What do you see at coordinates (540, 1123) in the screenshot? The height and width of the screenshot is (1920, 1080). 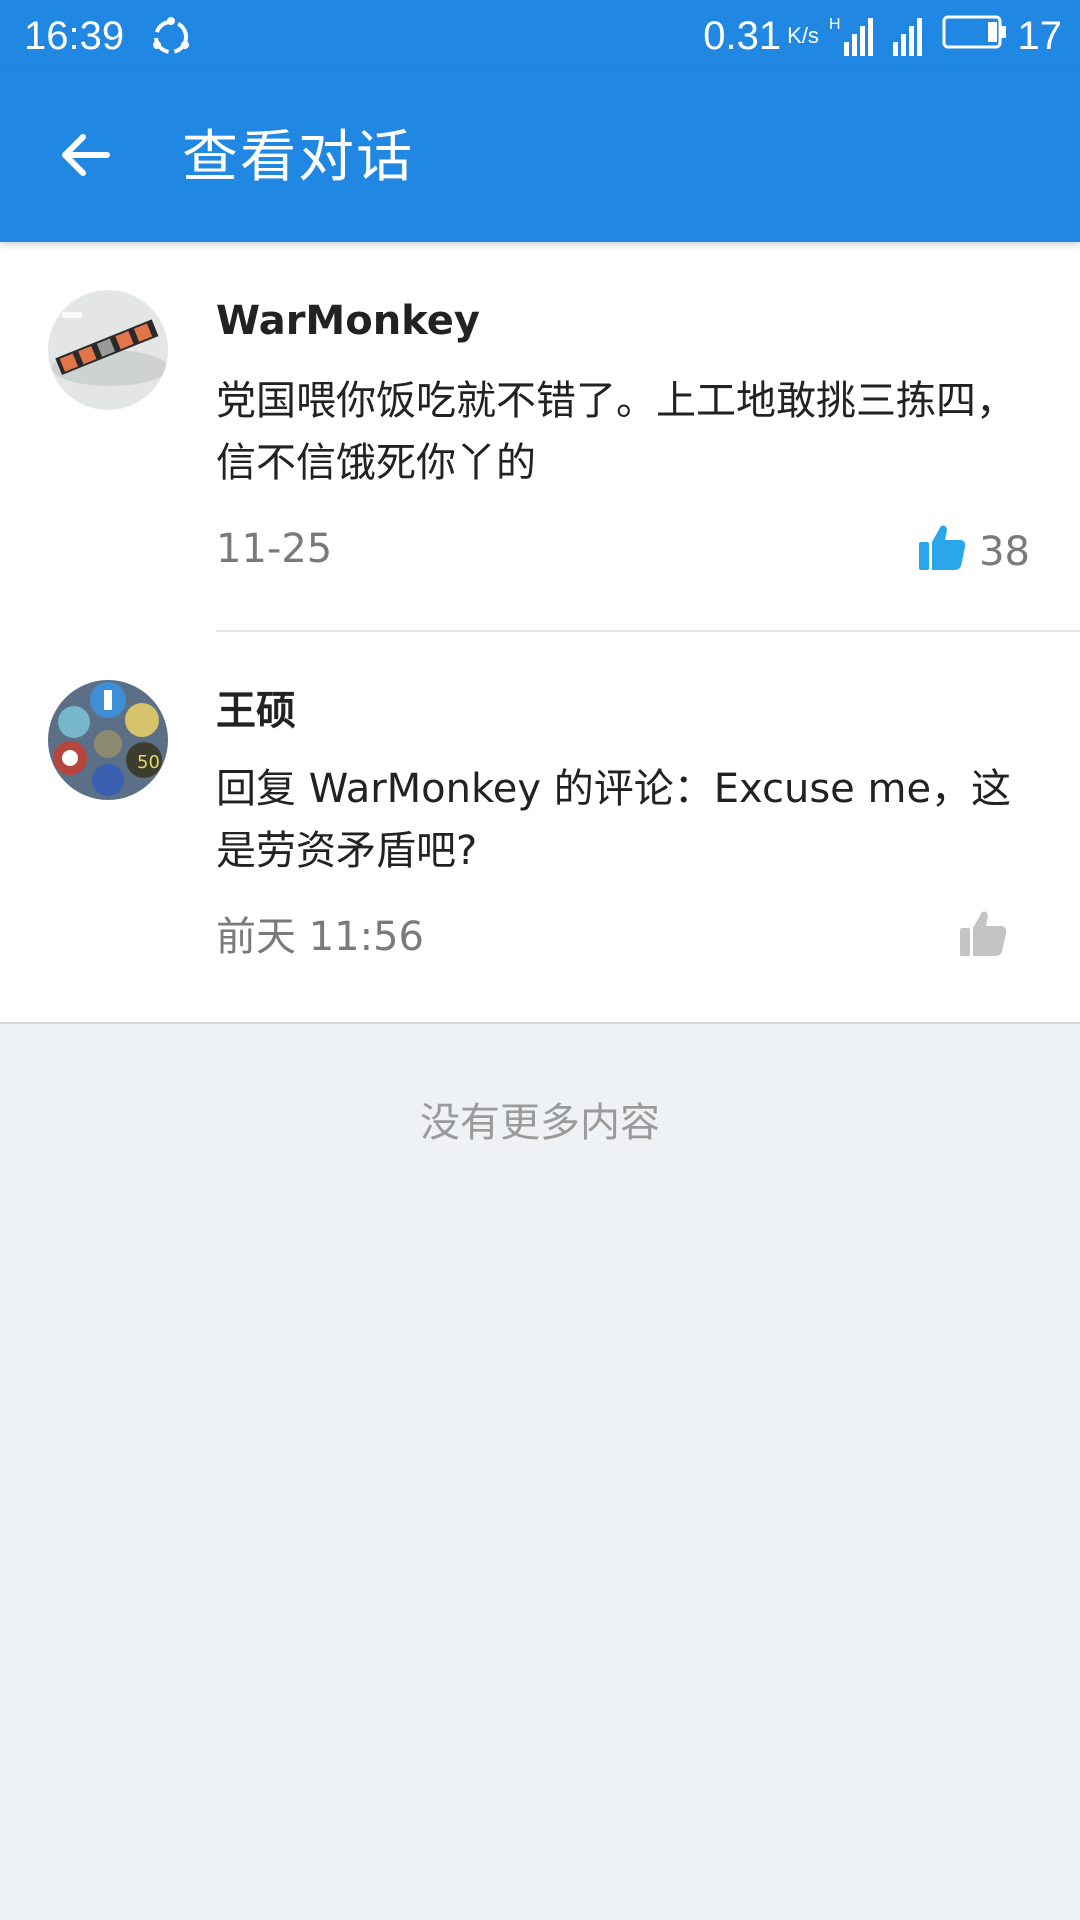 I see `no-more-content-label: 没有更多内容` at bounding box center [540, 1123].